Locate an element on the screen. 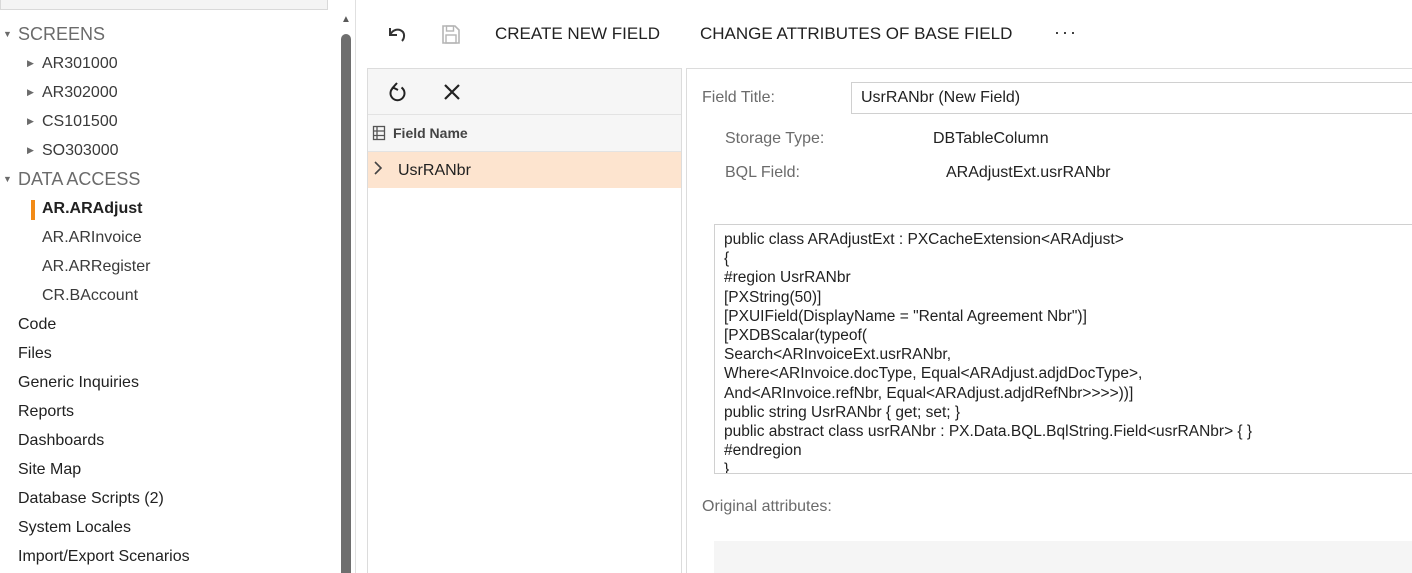 Image resolution: width=1412 pixels, height=573 pixels. tree-item-label: Code is located at coordinates (37, 324).